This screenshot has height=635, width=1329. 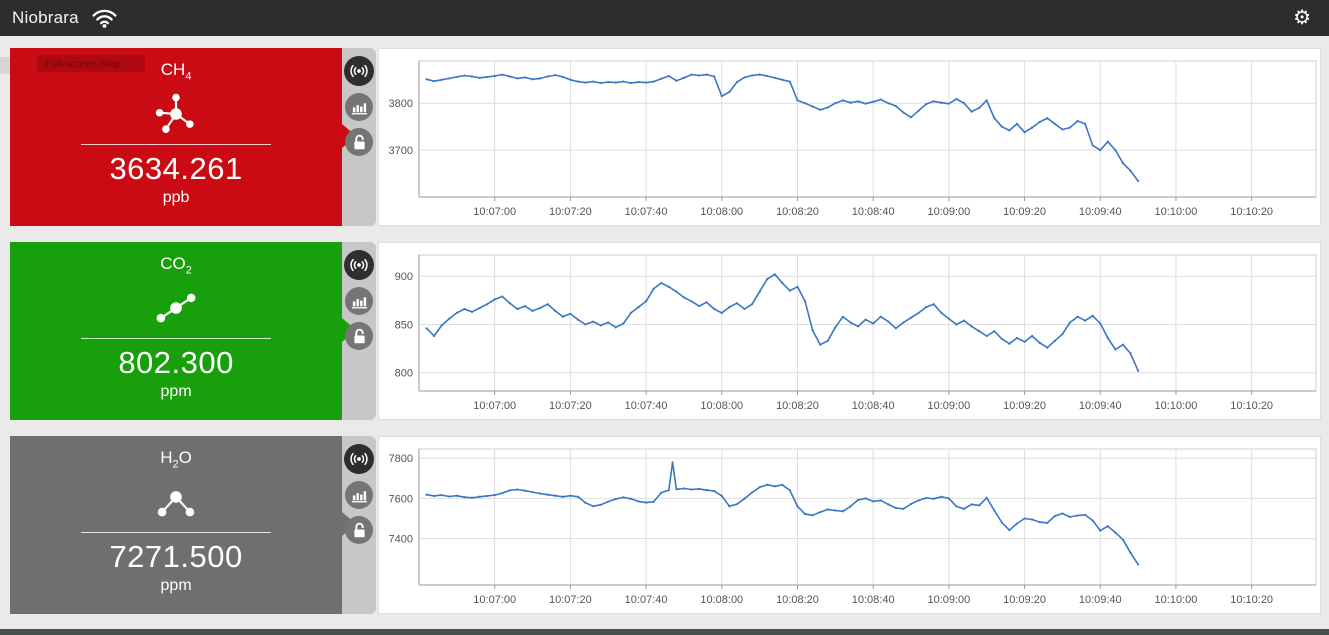 What do you see at coordinates (664, 18) in the screenshot?
I see `top-bar: Niobrara ⚙` at bounding box center [664, 18].